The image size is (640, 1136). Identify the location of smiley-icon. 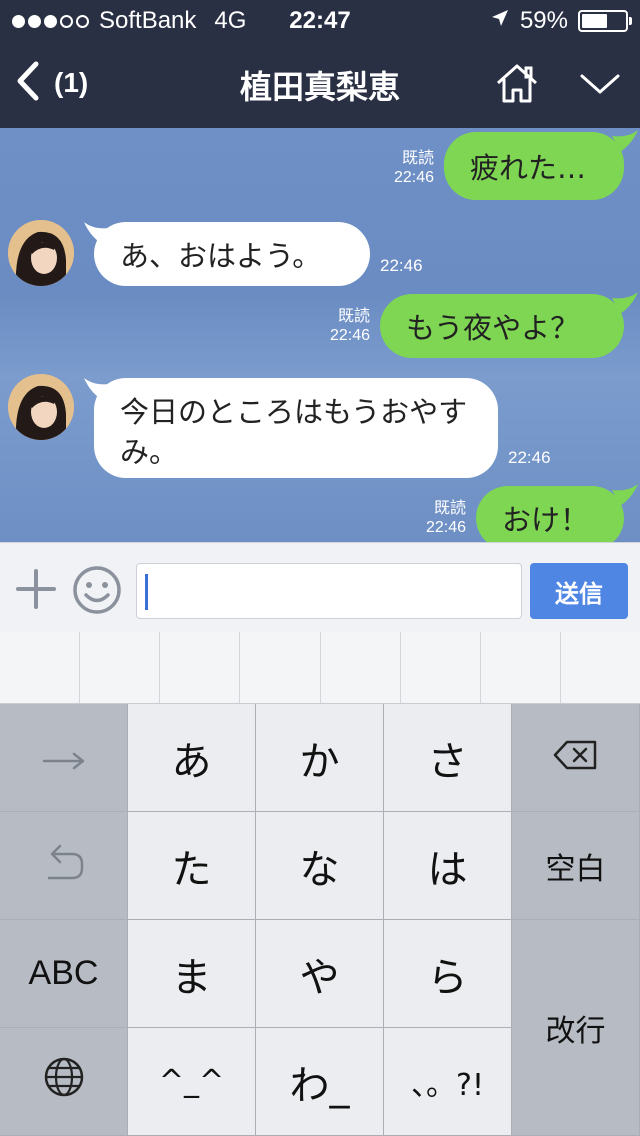
(97, 592).